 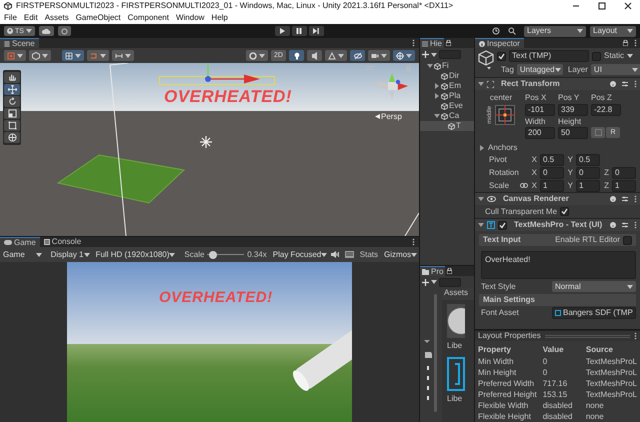 What do you see at coordinates (432, 43) in the screenshot?
I see `hierarchy-tab: Hie` at bounding box center [432, 43].